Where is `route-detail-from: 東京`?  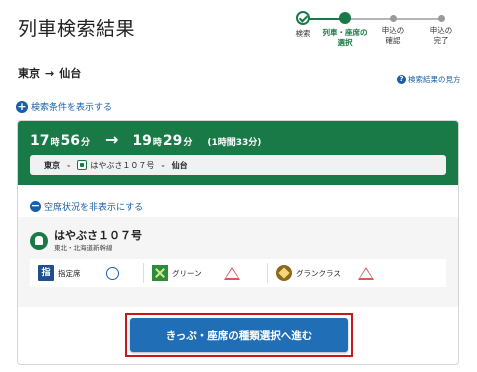 route-detail-from: 東京 is located at coordinates (52, 165).